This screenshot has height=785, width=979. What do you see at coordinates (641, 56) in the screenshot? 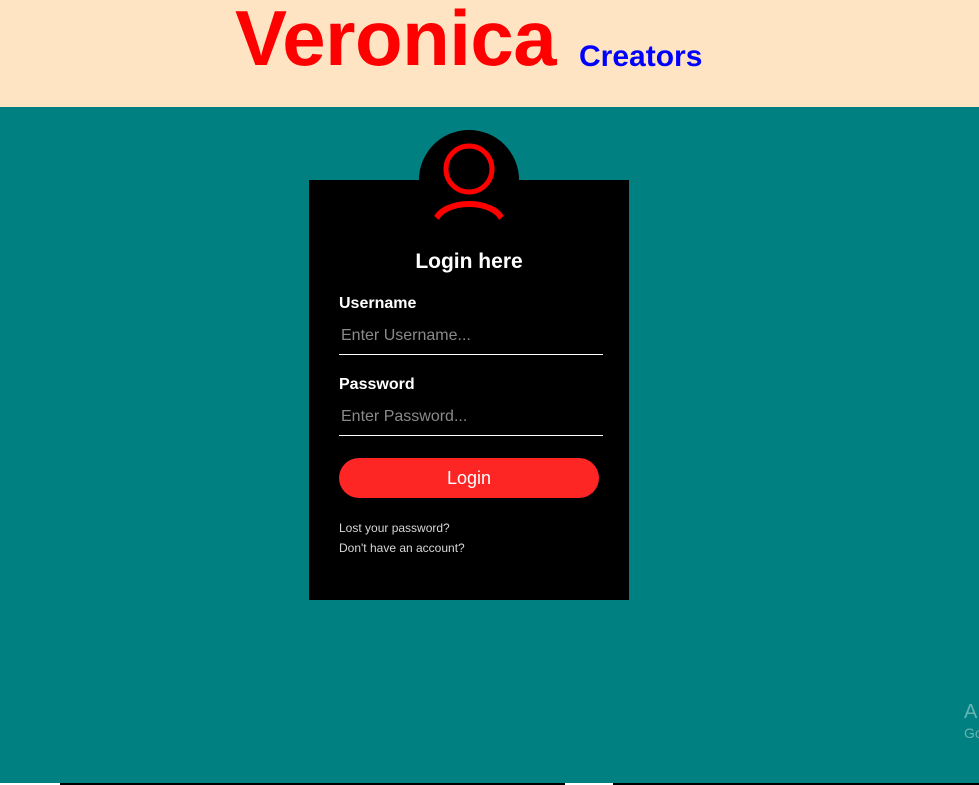
I see `brand-tagline: Creators` at bounding box center [641, 56].